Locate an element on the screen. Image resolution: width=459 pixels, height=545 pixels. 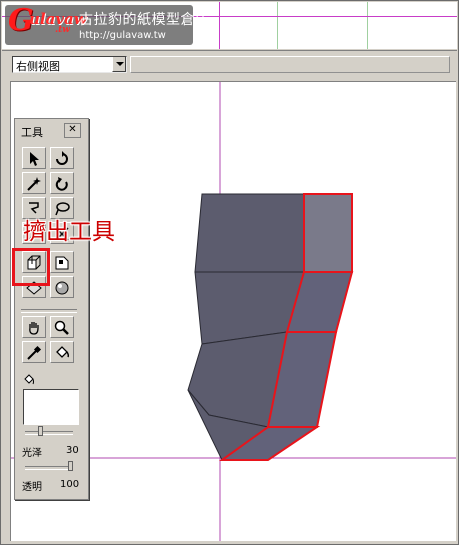
opacity-slider-track is located at coordinates (49, 468).